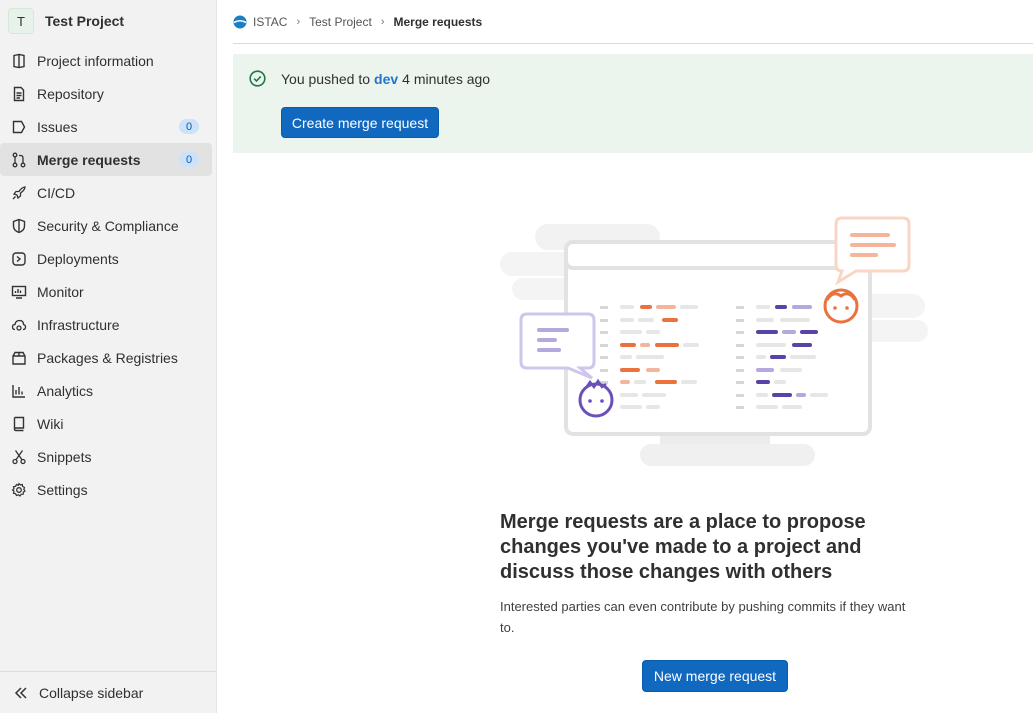  Describe the element at coordinates (19, 358) in the screenshot. I see `package-icon` at that location.